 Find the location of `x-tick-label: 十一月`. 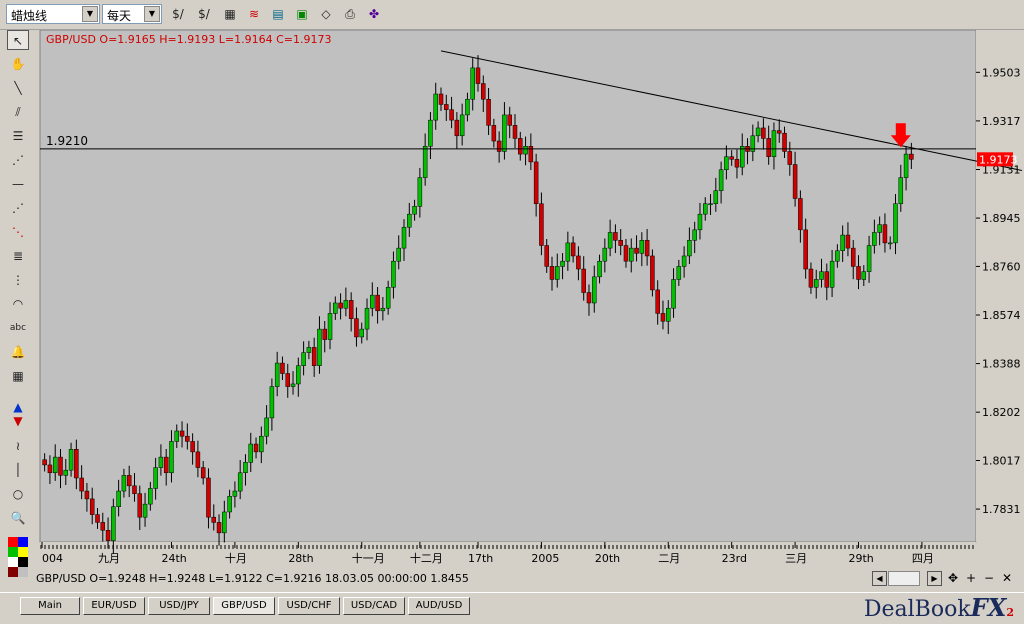

x-tick-label: 十一月 is located at coordinates (368, 558).